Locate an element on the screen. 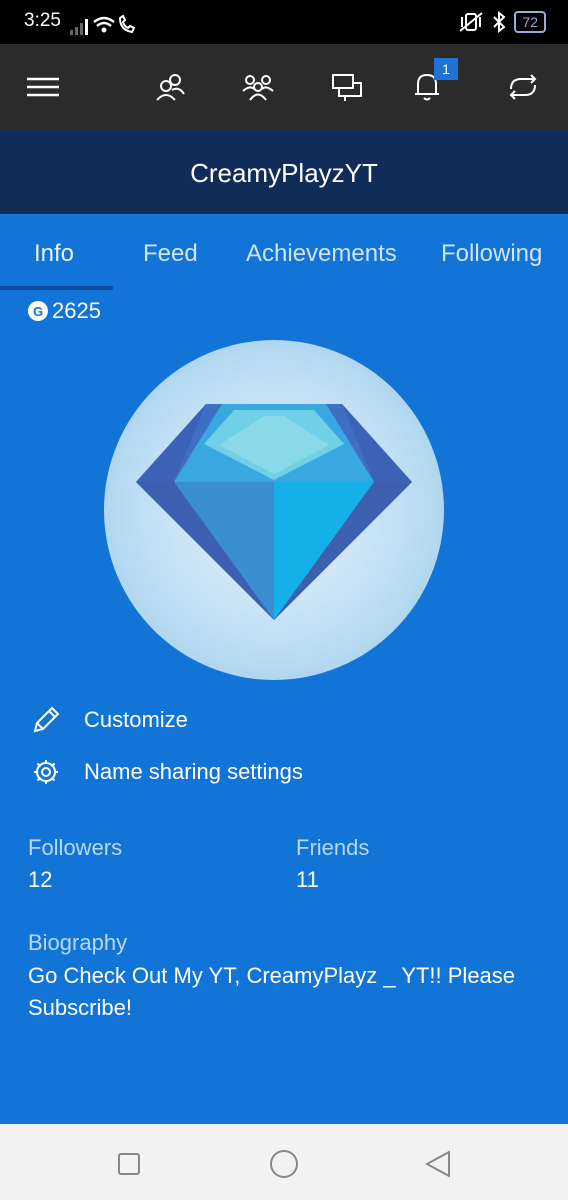 The width and height of the screenshot is (568, 1200). notification-badge: 1 is located at coordinates (446, 69).